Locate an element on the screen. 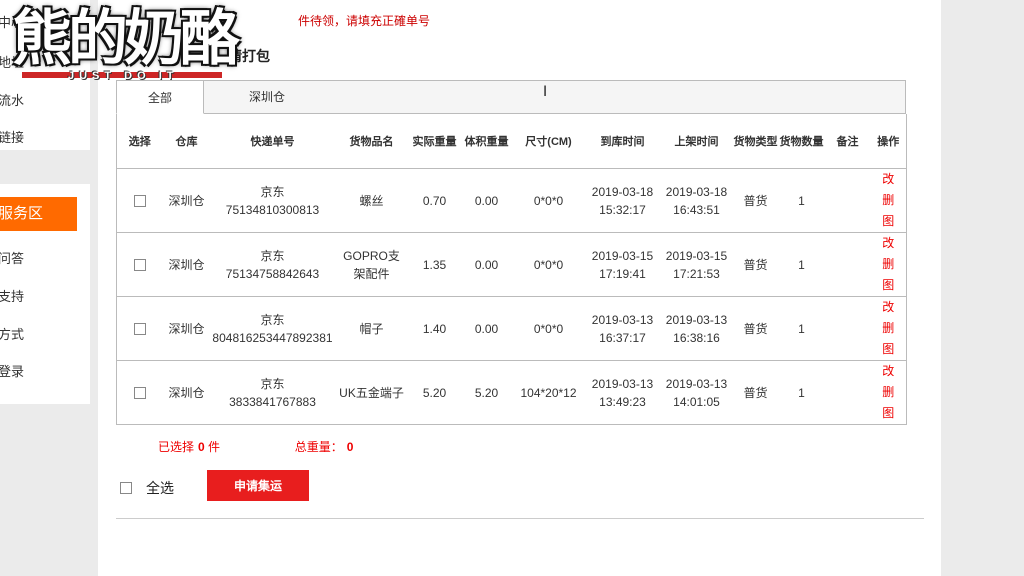 The width and height of the screenshot is (1024, 576). select-all-label: 全选 is located at coordinates (160, 488).